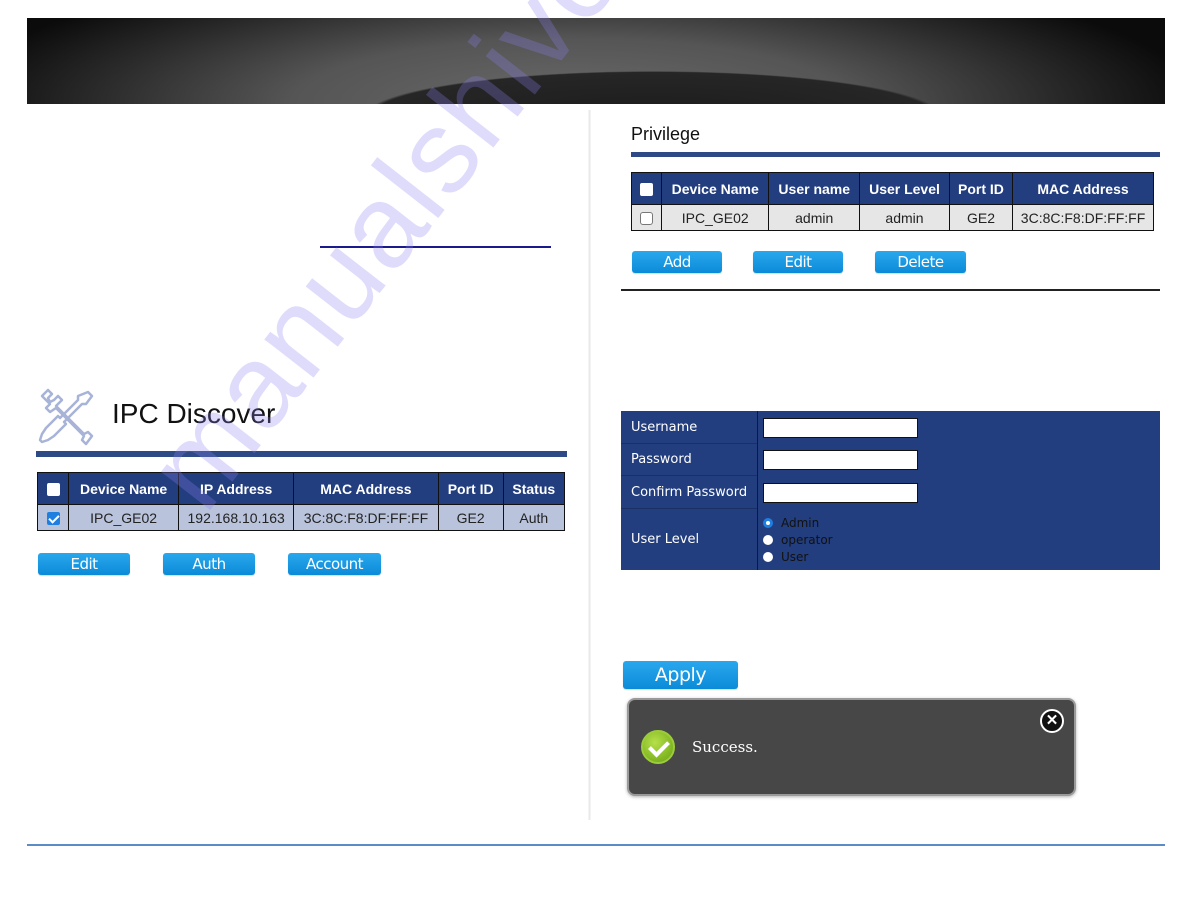 This screenshot has height=918, width=1188. Describe the element at coordinates (890, 290) in the screenshot. I see `section-divider` at that location.